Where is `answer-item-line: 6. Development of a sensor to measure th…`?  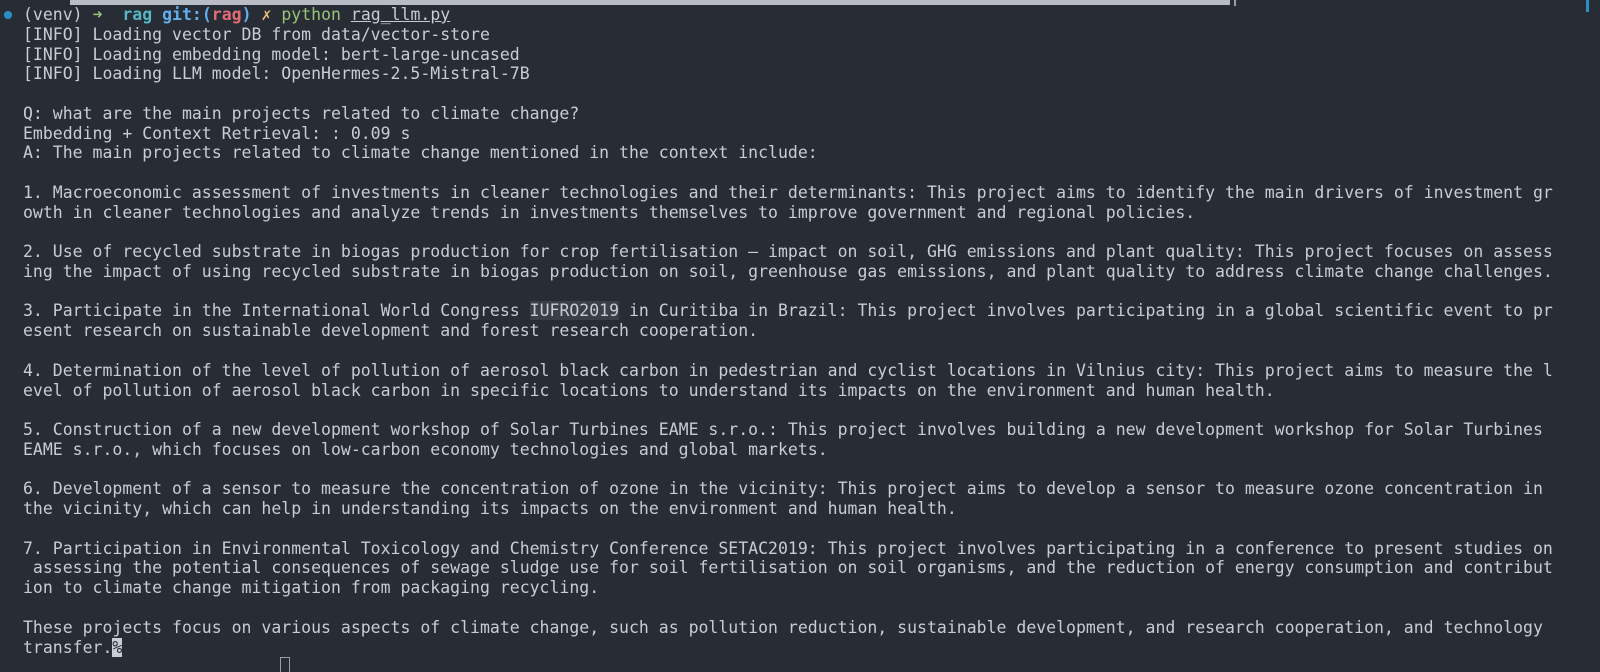
answer-item-line: 6. Development of a sensor to measure th… is located at coordinates (783, 489).